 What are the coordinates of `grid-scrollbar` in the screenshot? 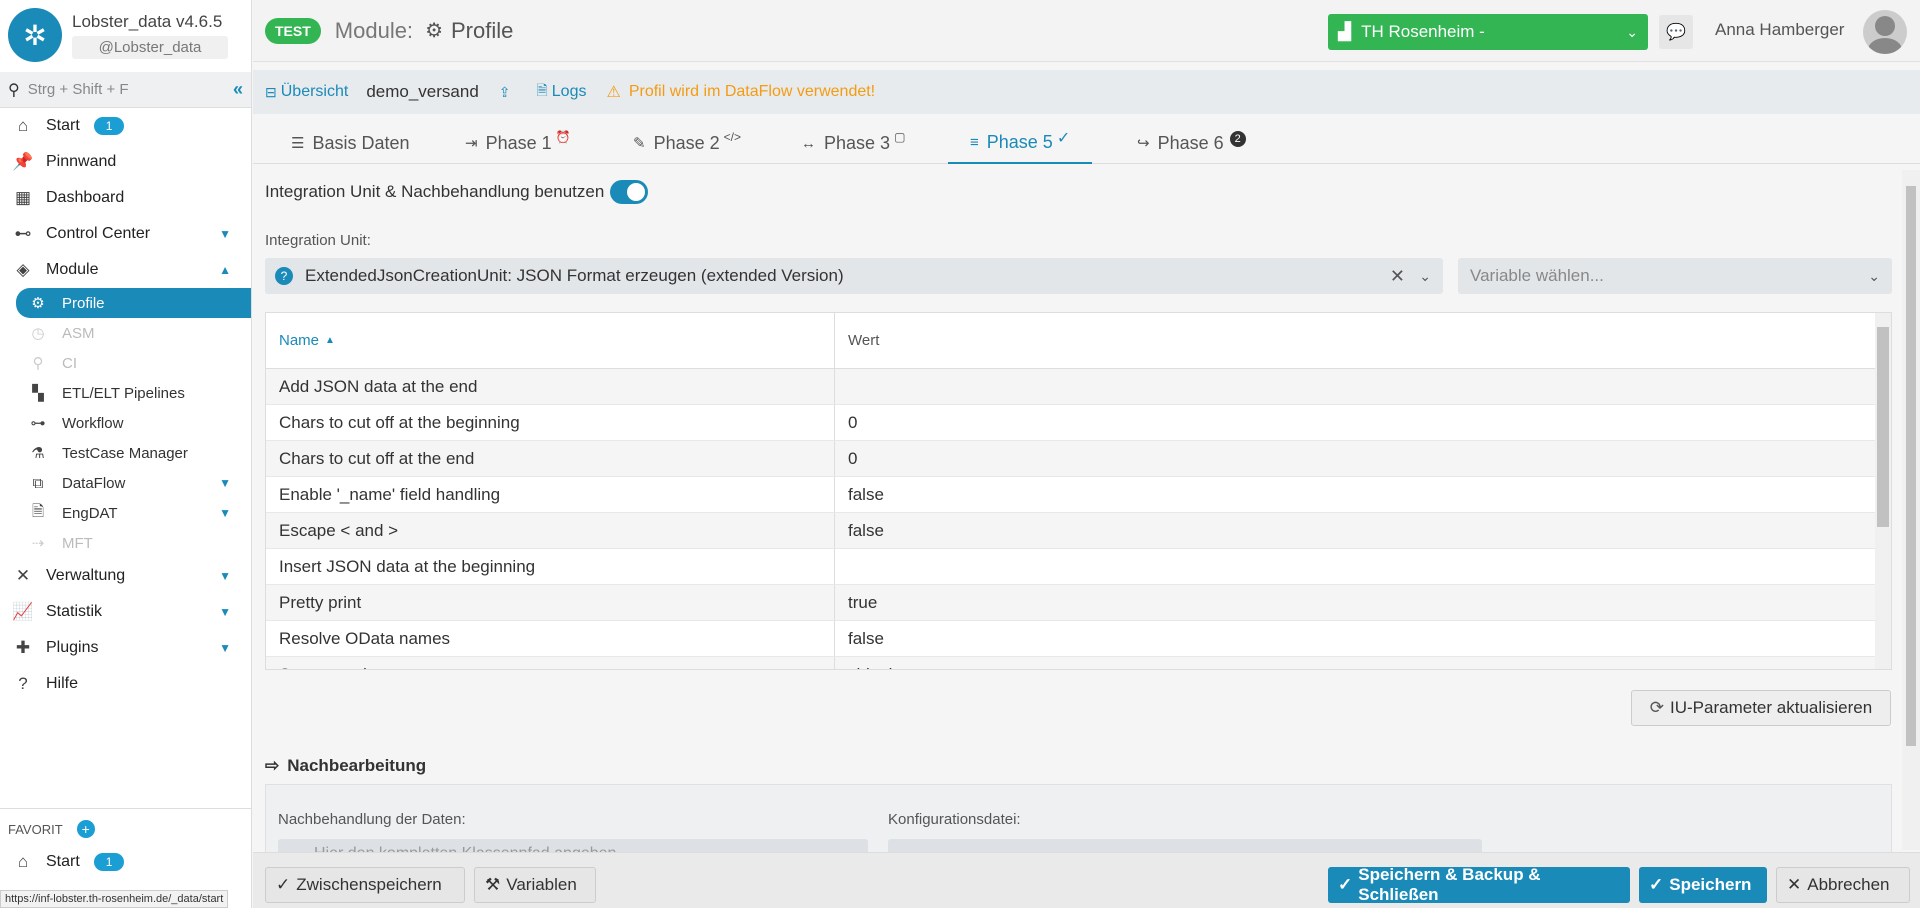 It's located at (1883, 491).